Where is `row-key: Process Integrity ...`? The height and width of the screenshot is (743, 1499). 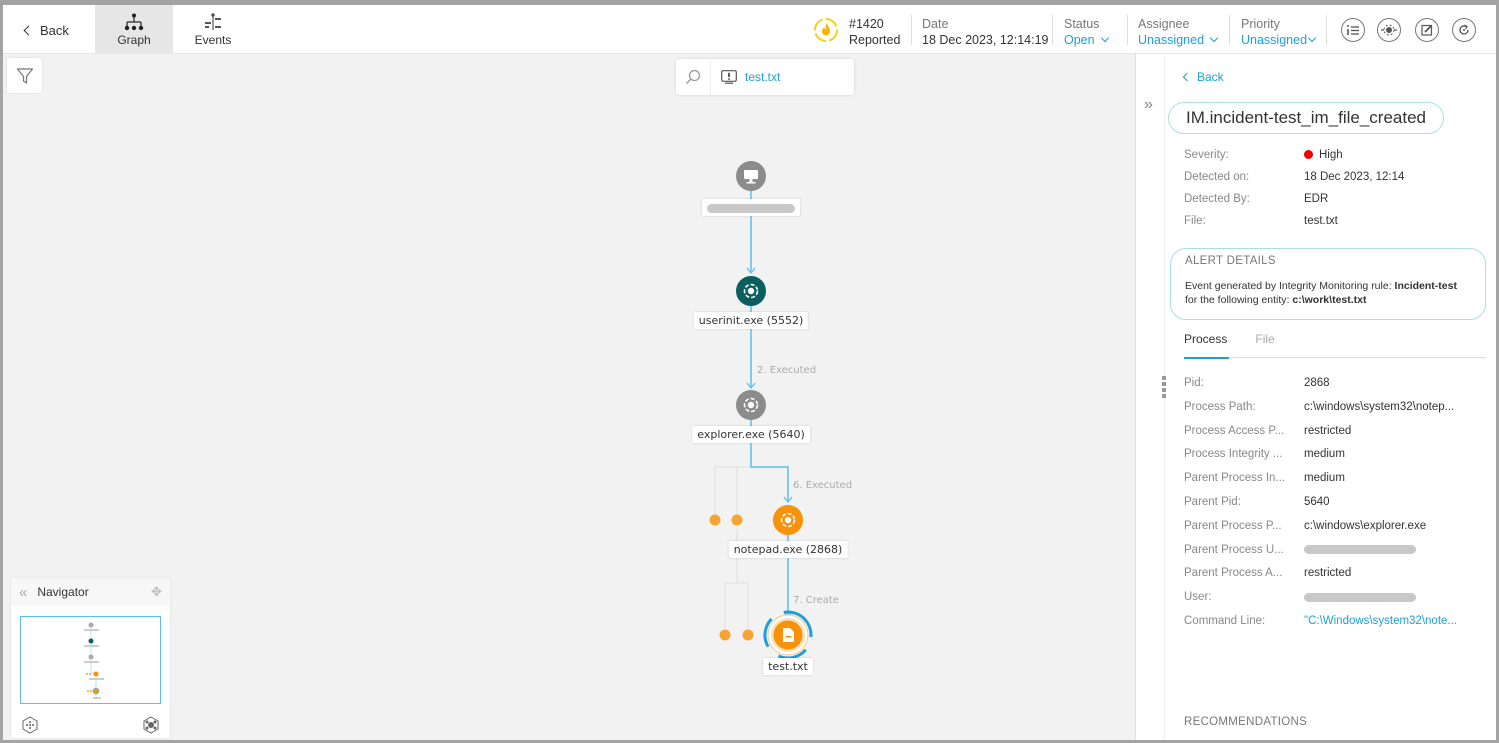
row-key: Process Integrity ... is located at coordinates (1233, 454).